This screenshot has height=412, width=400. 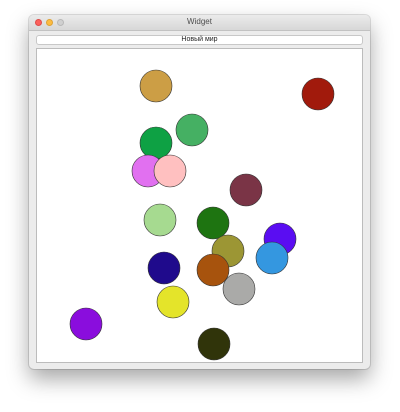 What do you see at coordinates (199, 40) in the screenshot?
I see `new-world-button: Новый мир` at bounding box center [199, 40].